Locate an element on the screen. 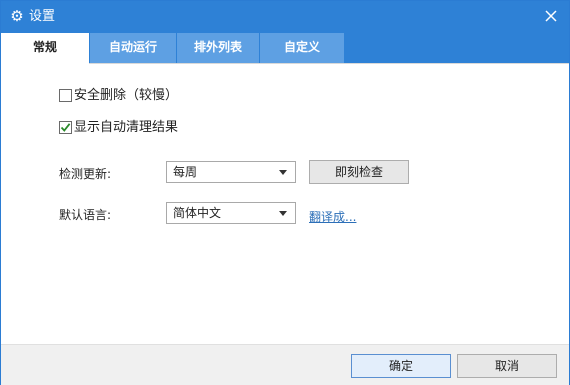  tab-autorun: 自动运行 is located at coordinates (133, 48).